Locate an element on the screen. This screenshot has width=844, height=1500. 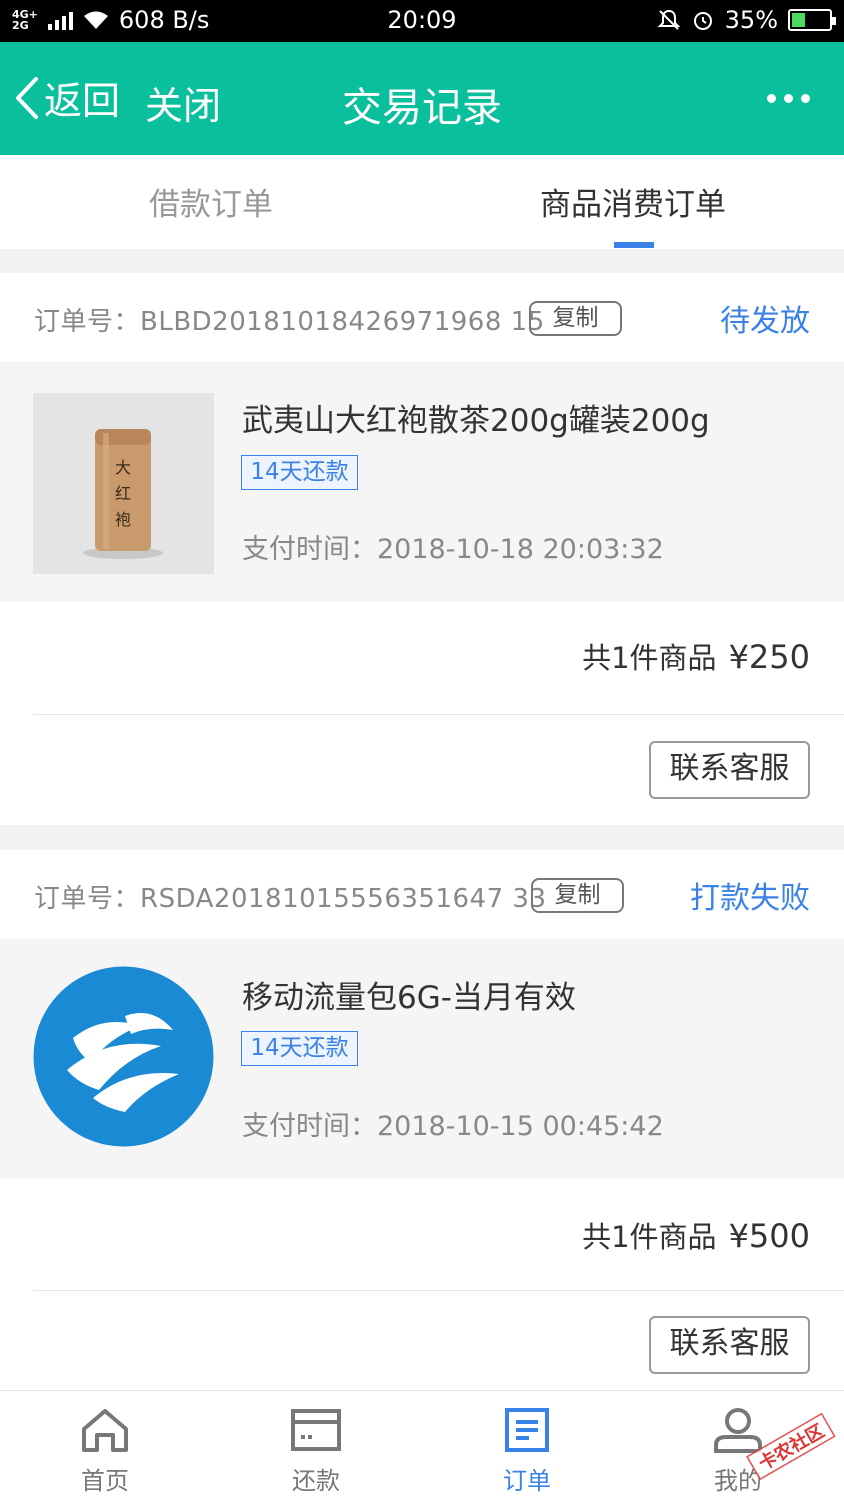
battery-fill is located at coordinates (798, 20).